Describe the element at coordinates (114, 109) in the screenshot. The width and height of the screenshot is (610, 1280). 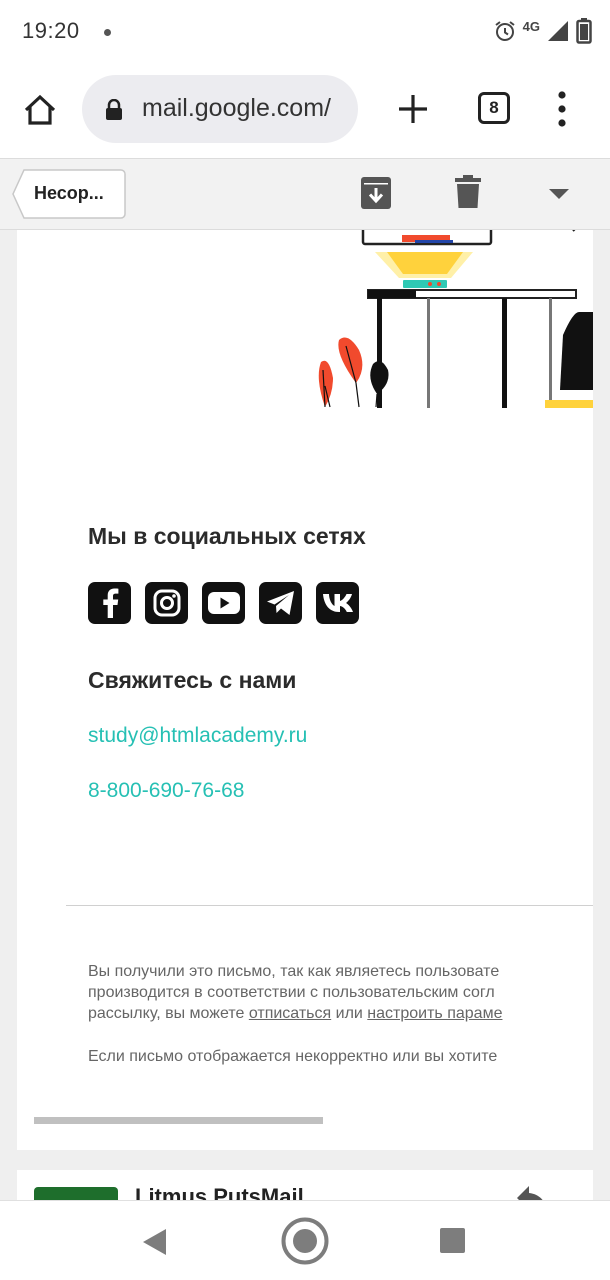
I see `lock-icon` at that location.